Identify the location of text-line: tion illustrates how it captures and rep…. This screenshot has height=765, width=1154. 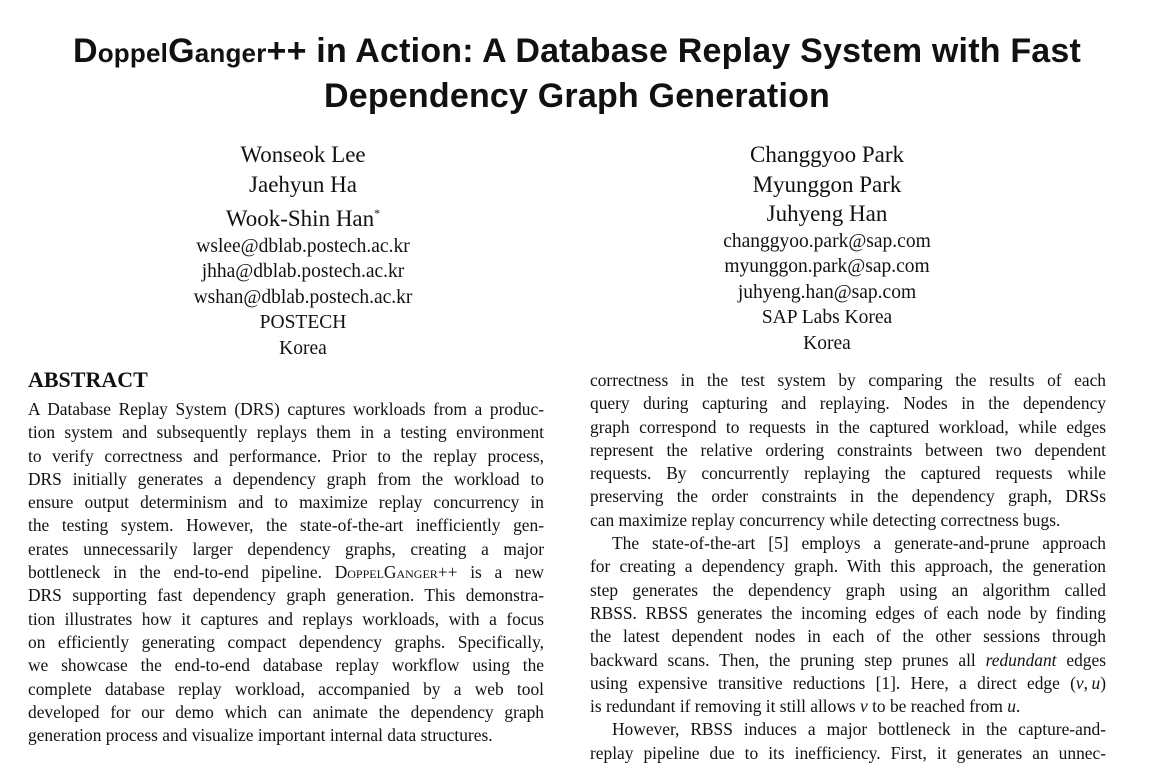
(286, 618).